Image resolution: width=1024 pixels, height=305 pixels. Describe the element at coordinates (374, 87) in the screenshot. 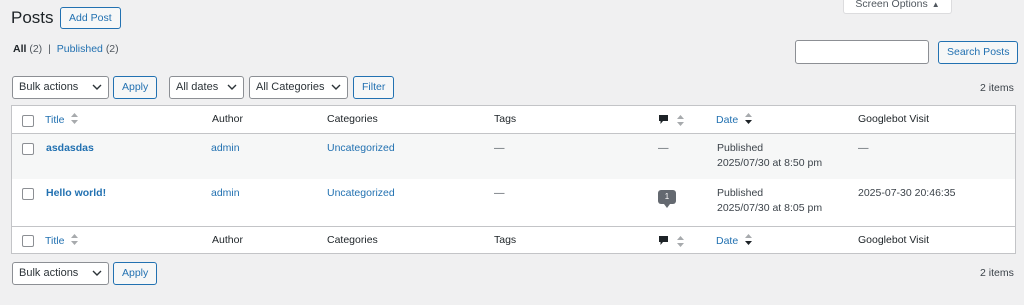

I see `filter-button: Filter` at that location.